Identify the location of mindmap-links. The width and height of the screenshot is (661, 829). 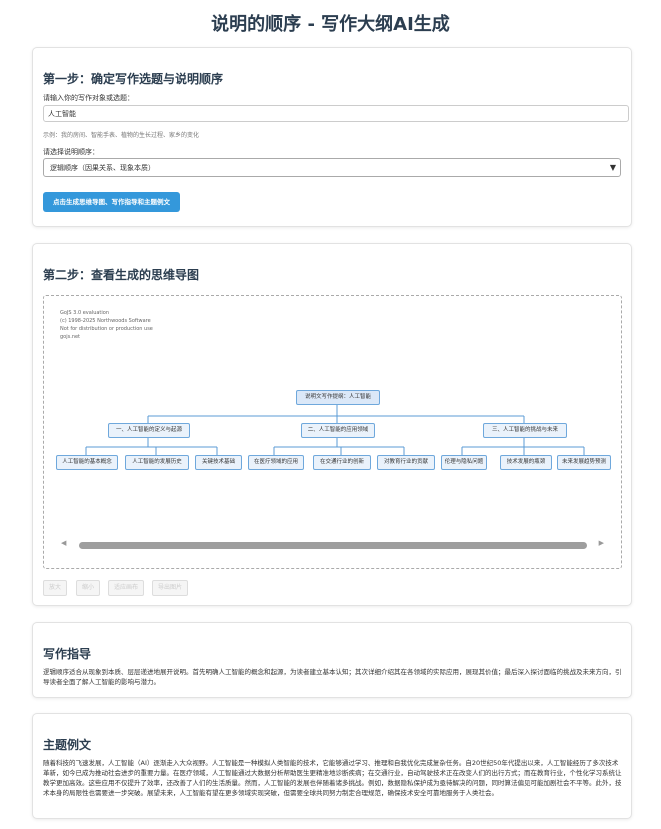
(335, 429).